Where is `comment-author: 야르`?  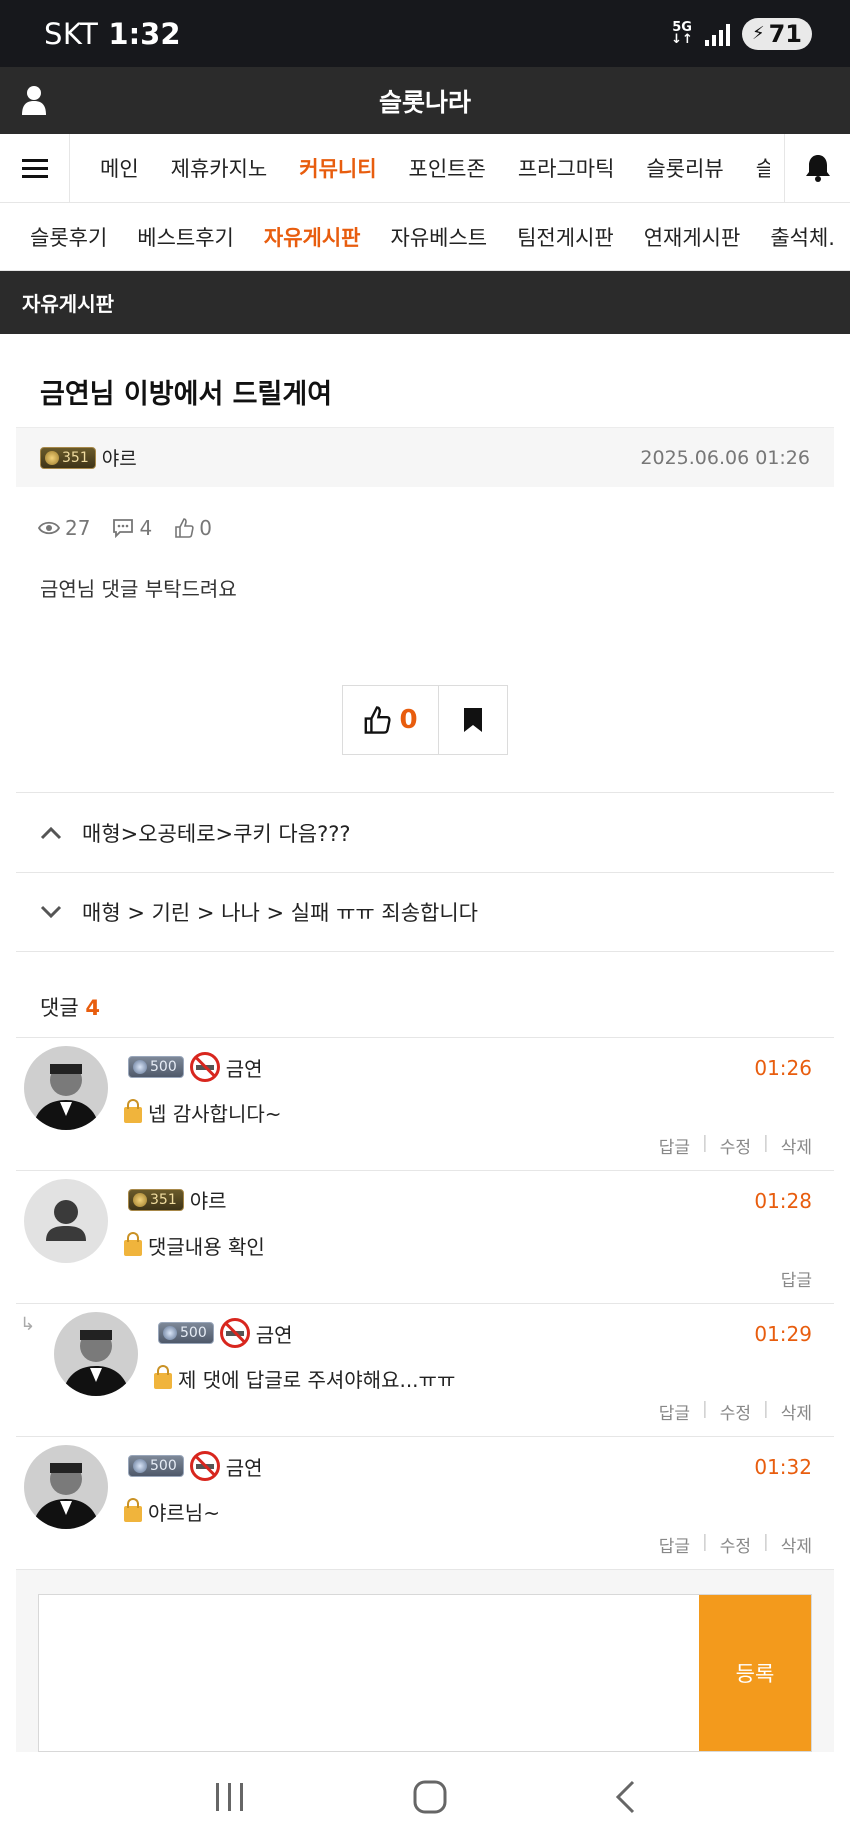
comment-author: 야르 is located at coordinates (208, 1199).